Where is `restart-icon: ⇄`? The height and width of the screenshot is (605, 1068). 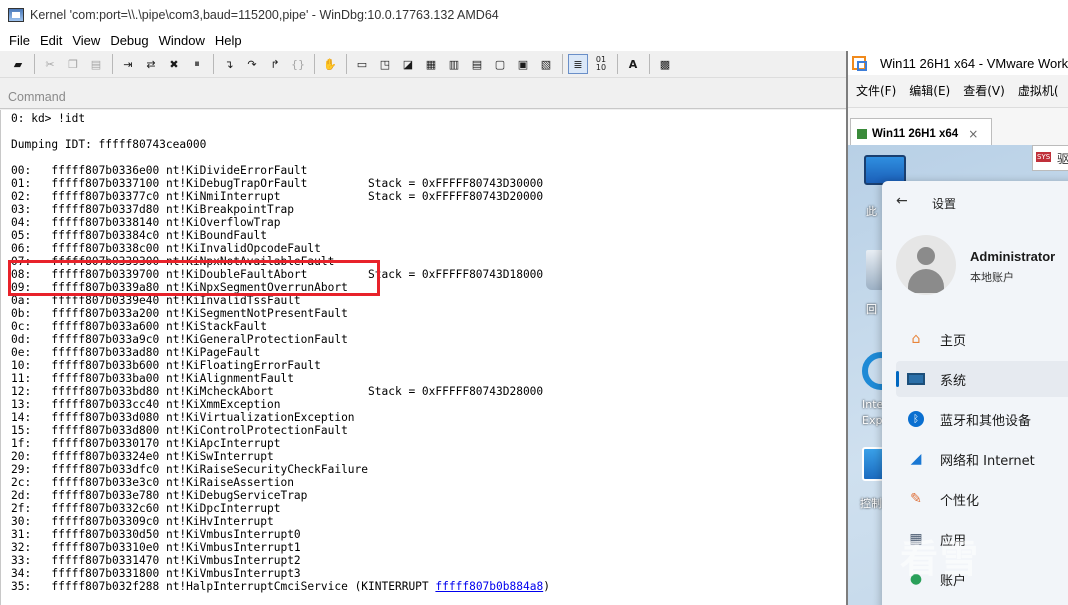 restart-icon: ⇄ is located at coordinates (151, 64).